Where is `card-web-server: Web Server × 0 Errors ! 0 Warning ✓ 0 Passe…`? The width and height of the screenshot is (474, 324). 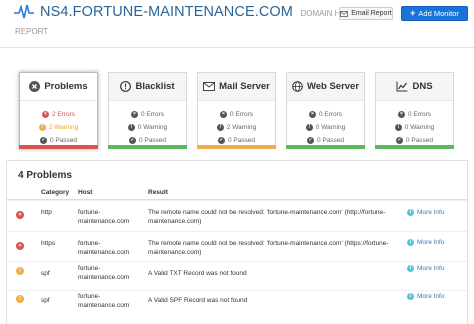 card-web-server: Web Server × 0 Errors ! 0 Warning ✓ 0 Passe… is located at coordinates (325, 110).